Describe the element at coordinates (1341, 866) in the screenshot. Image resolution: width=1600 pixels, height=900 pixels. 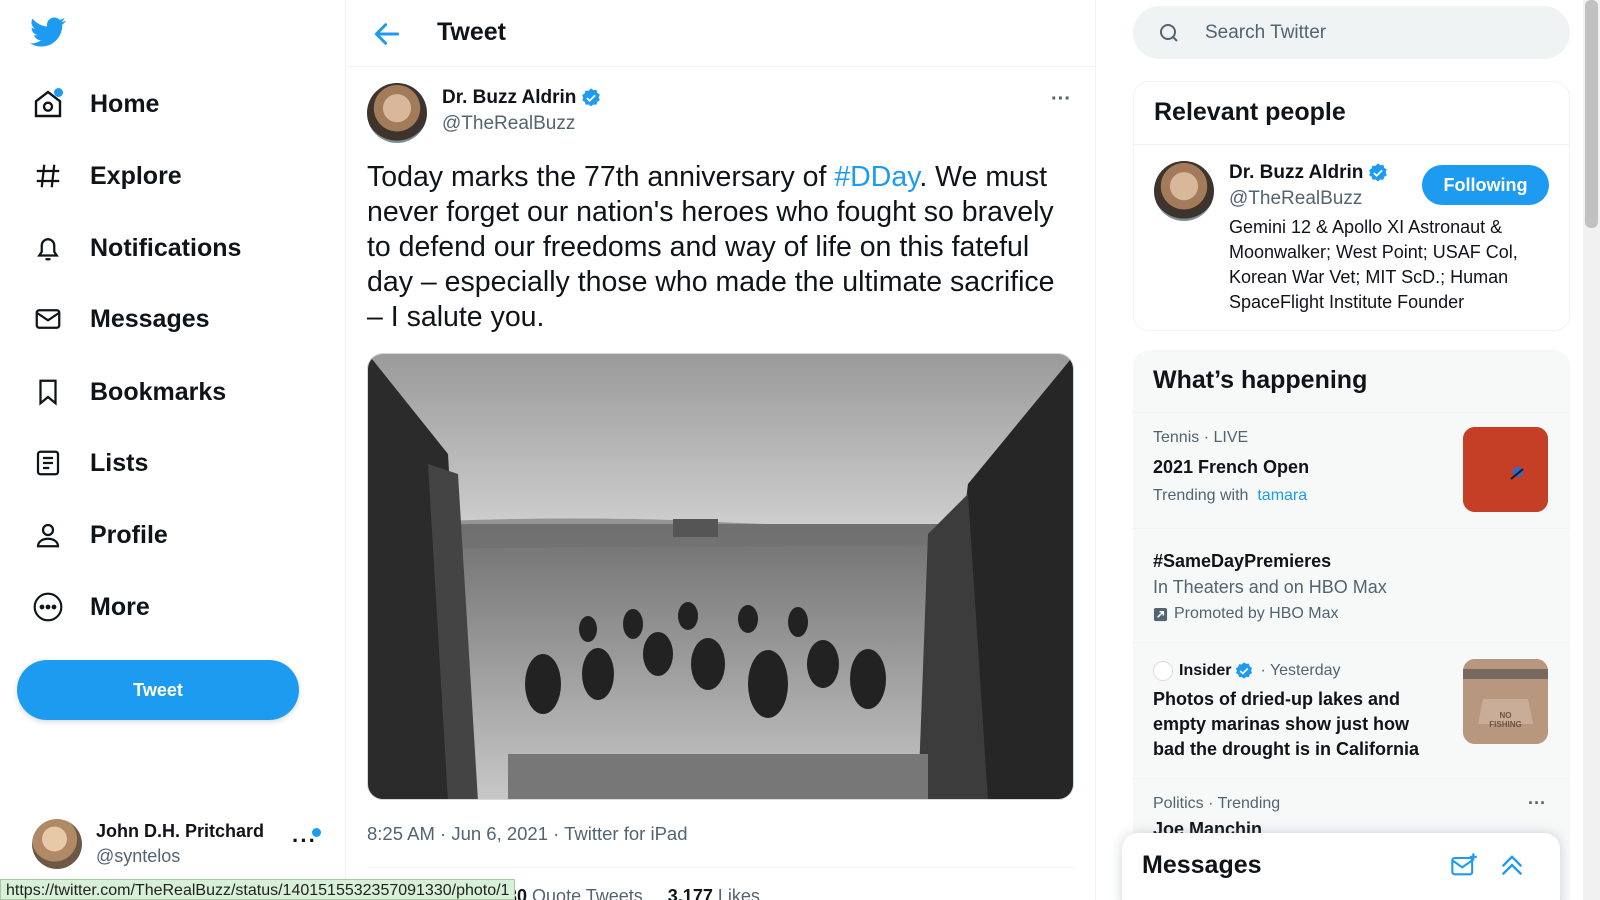
I see `messages-drawer: Messages` at that location.